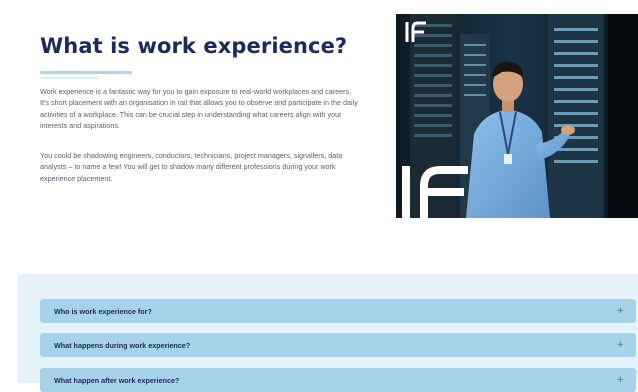 The height and width of the screenshot is (392, 638). What do you see at coordinates (194, 46) in the screenshot?
I see `page-title: What is work experience?` at bounding box center [194, 46].